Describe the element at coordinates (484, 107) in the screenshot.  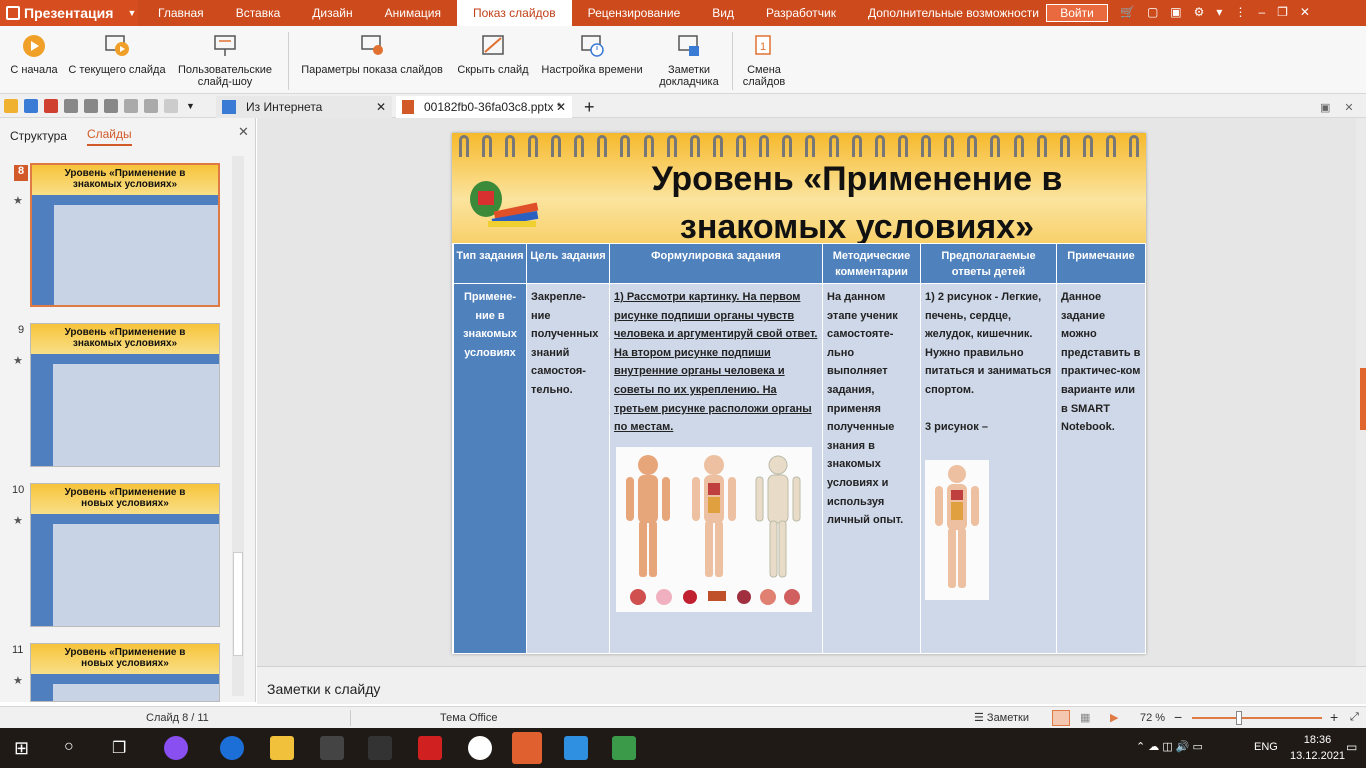
I see `doc-tab-pptx: 00182fb0-36fa03c8.pptx * ✕` at that location.